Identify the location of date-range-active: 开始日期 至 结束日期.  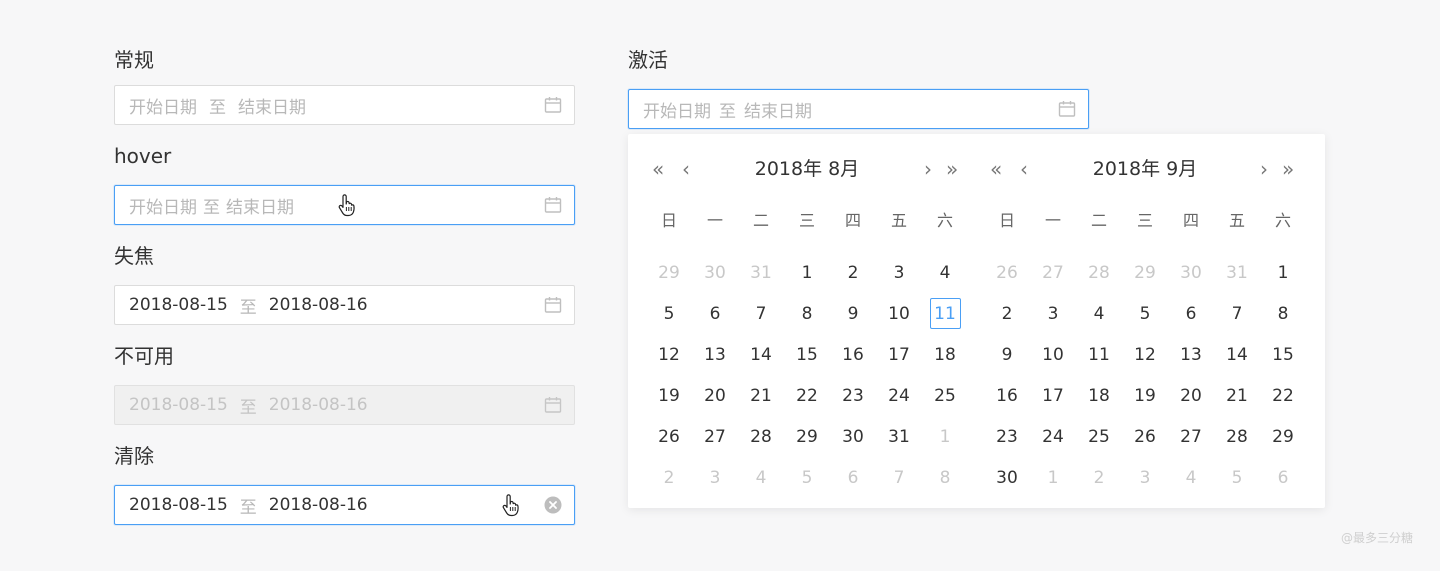
(858, 109).